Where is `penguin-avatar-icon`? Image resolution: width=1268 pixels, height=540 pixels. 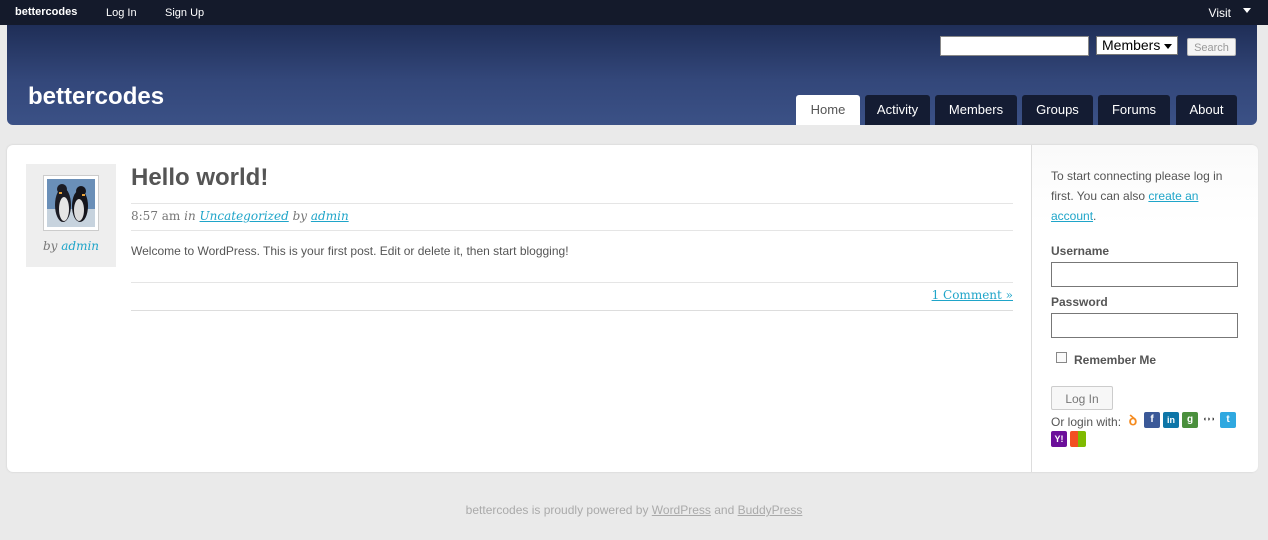
penguin-avatar-icon is located at coordinates (71, 203).